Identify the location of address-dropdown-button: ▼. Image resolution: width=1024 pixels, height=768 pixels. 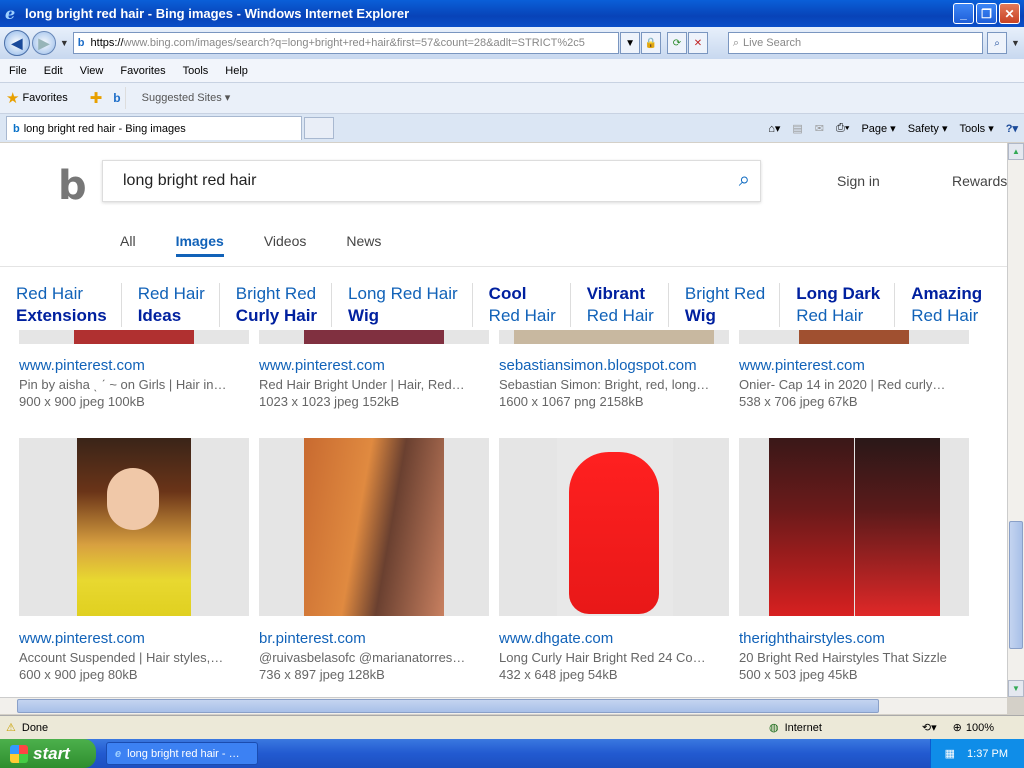
(630, 43).